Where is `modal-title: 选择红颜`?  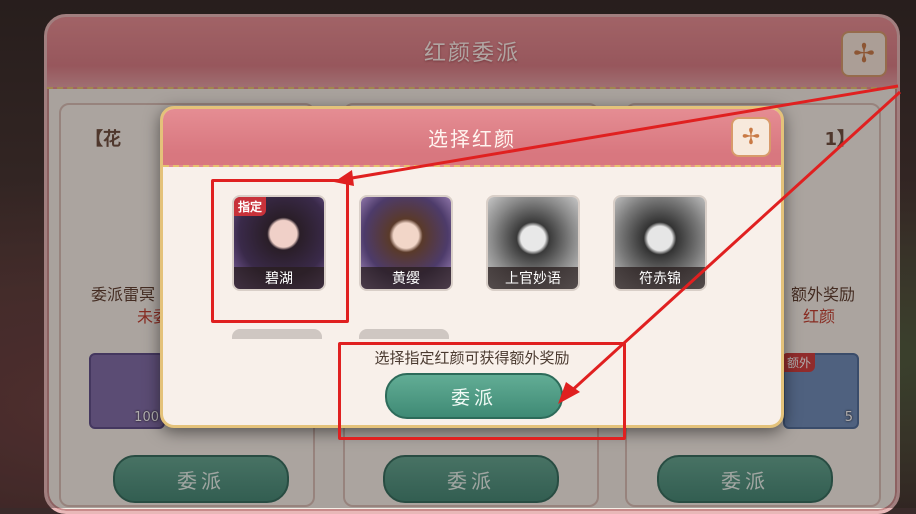
modal-title: 选择红颜 is located at coordinates (472, 139).